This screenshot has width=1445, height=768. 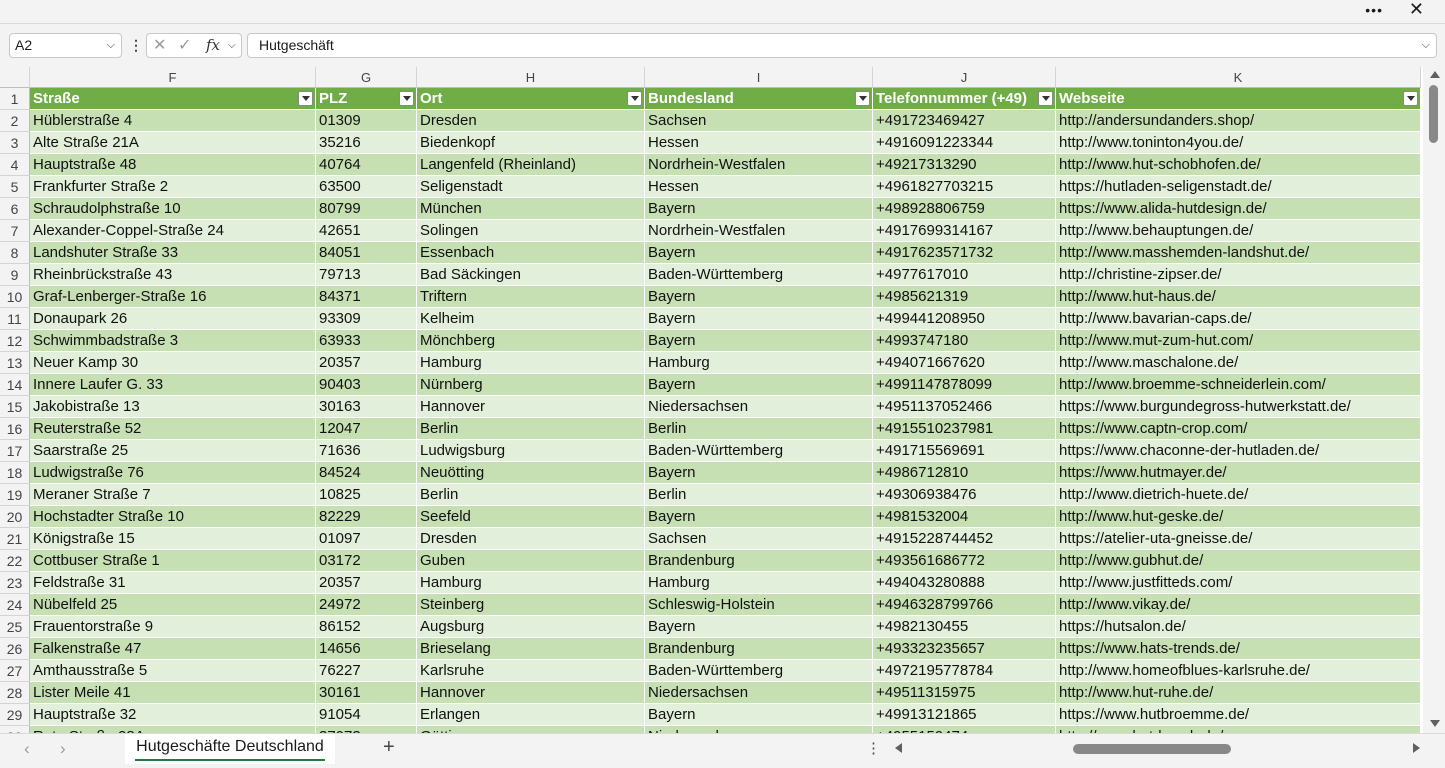 I want to click on name-box: A2 ⌵, so click(x=65, y=45).